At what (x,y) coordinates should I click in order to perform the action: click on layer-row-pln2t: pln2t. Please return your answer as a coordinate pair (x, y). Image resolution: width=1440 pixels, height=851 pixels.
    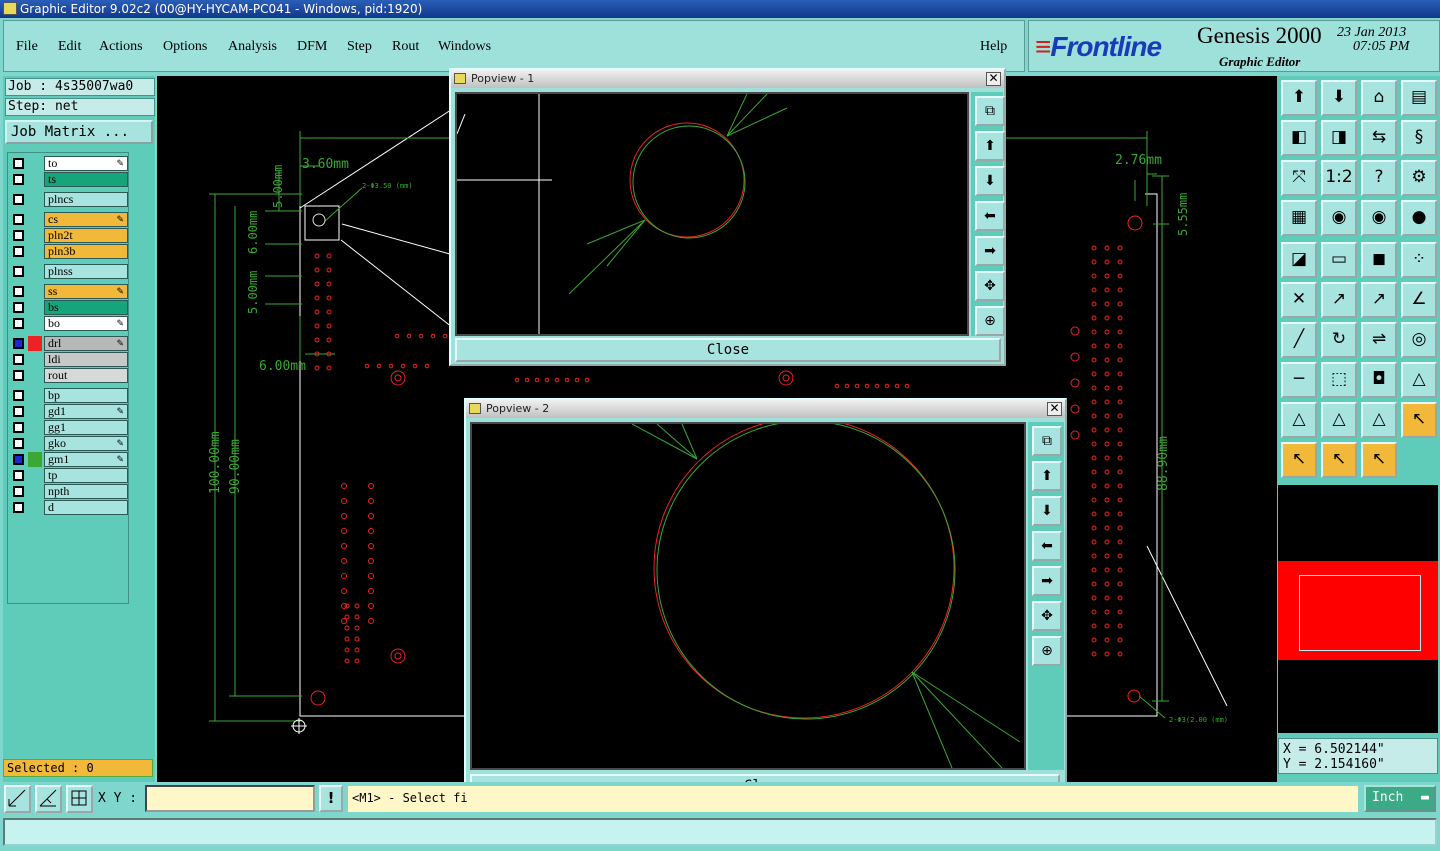
    Looking at the image, I should click on (69, 235).